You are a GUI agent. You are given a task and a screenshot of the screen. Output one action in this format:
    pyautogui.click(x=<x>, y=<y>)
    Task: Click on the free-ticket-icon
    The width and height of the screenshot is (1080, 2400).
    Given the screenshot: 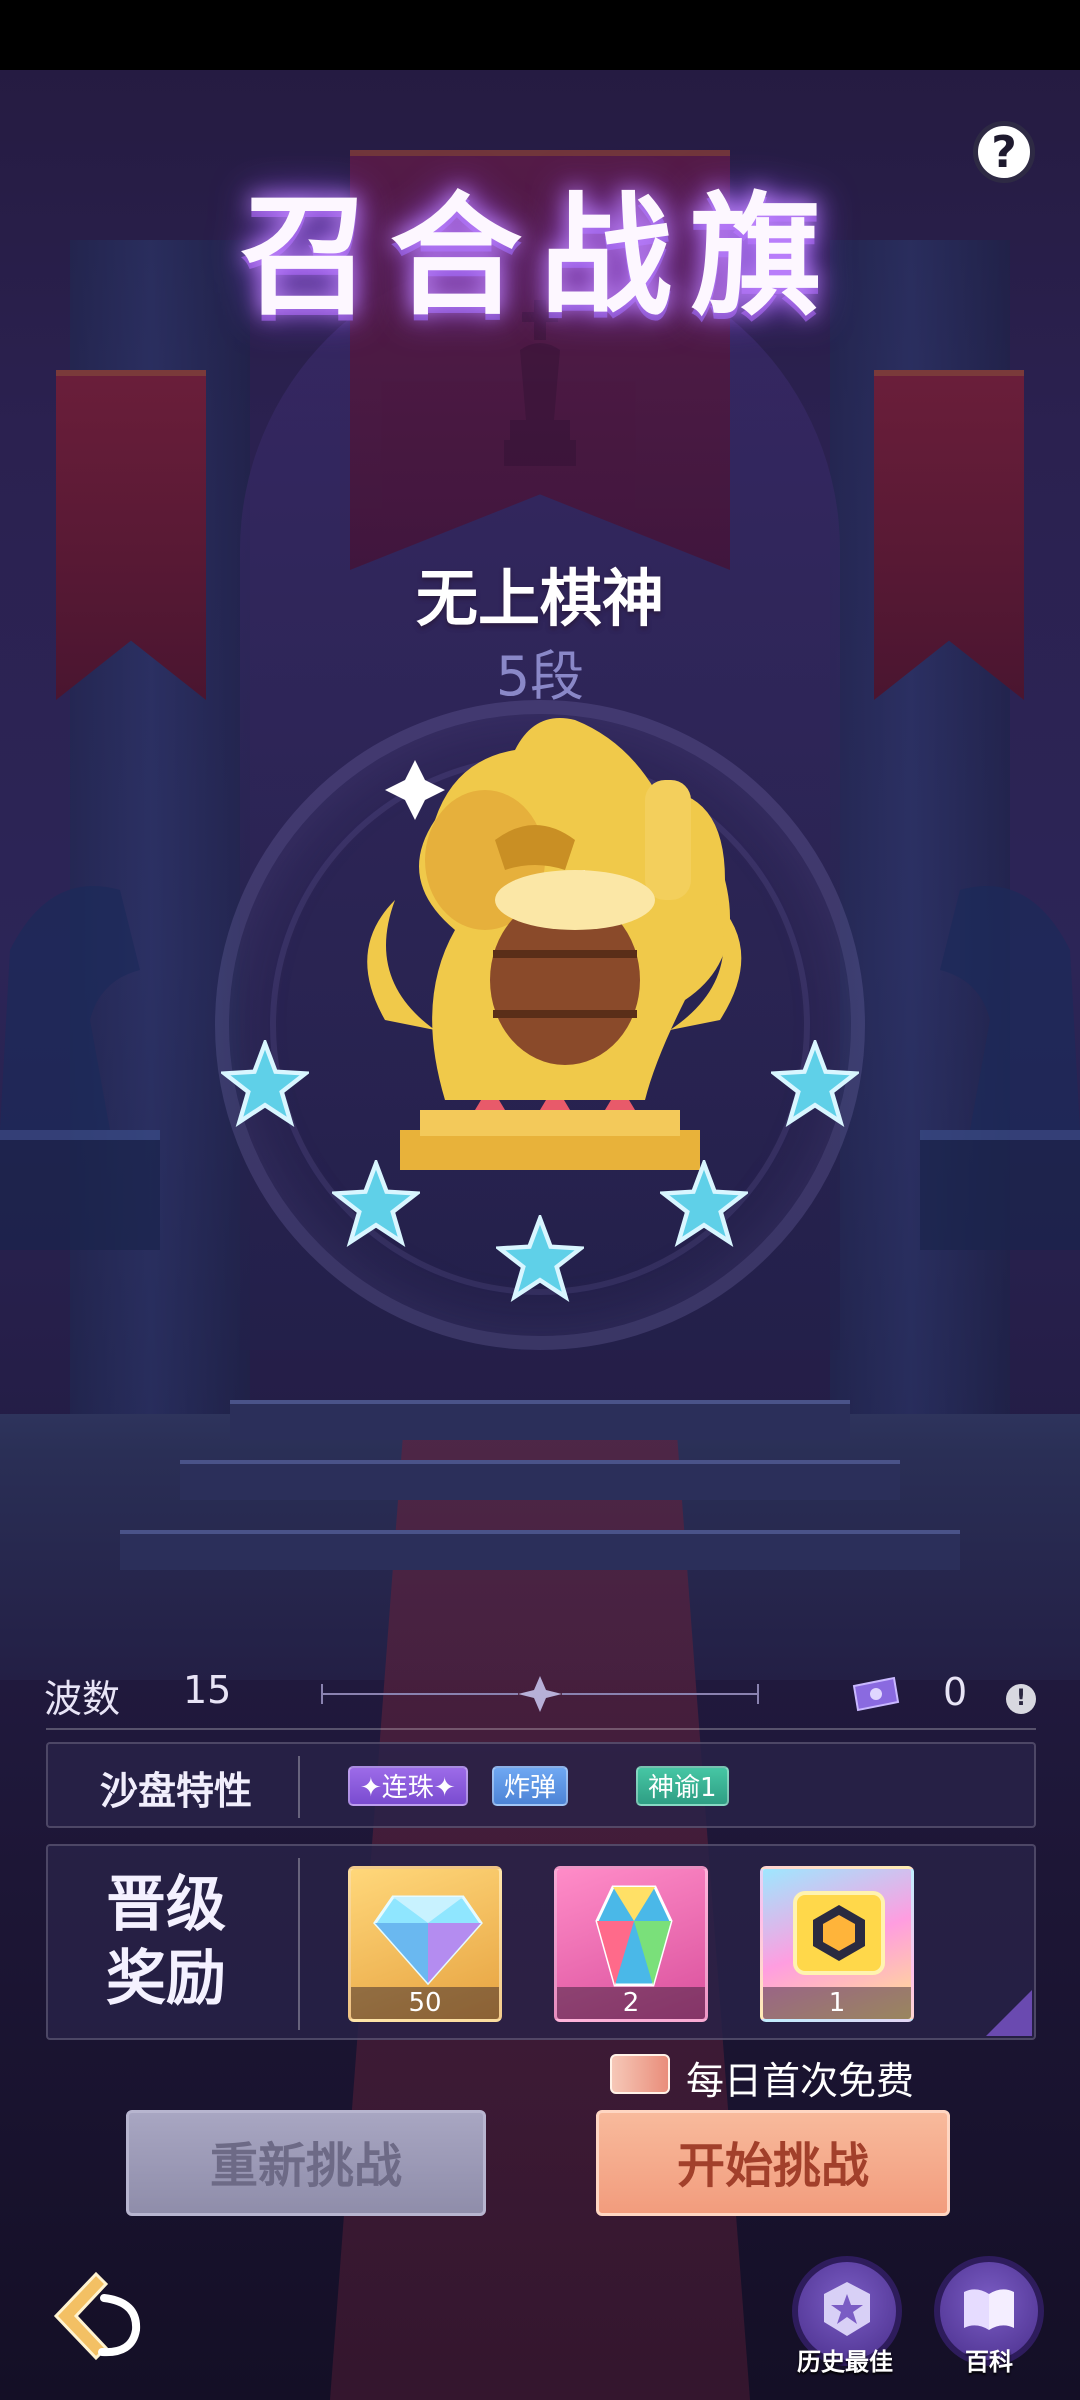 What is the action you would take?
    pyautogui.click(x=640, y=2074)
    